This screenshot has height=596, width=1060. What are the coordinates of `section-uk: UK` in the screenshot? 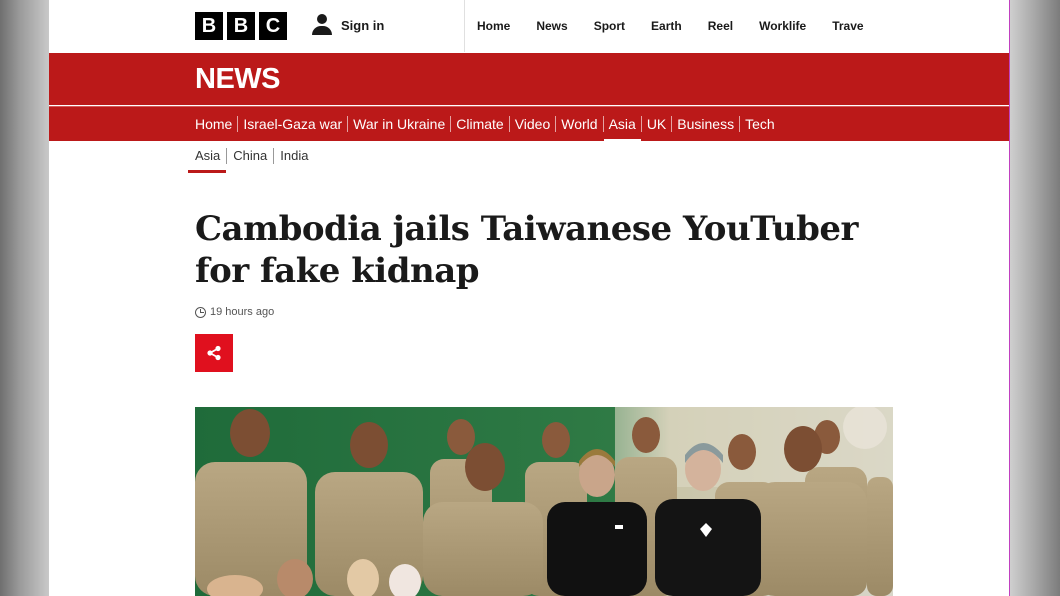 It's located at (655, 124).